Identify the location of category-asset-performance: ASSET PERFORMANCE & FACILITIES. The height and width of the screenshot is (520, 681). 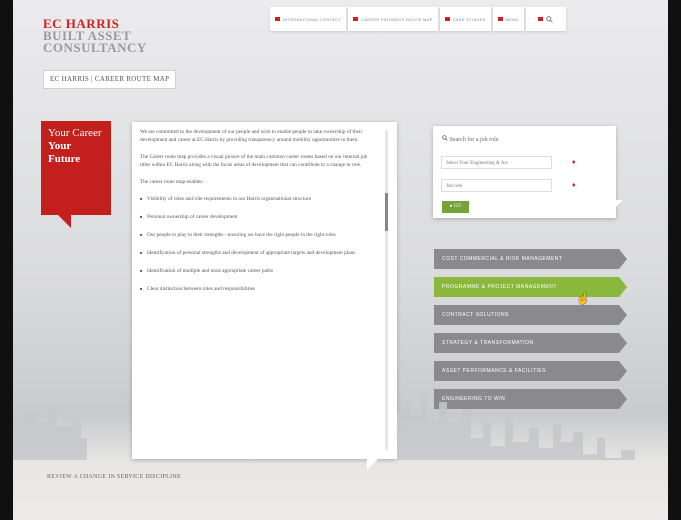
(530, 371).